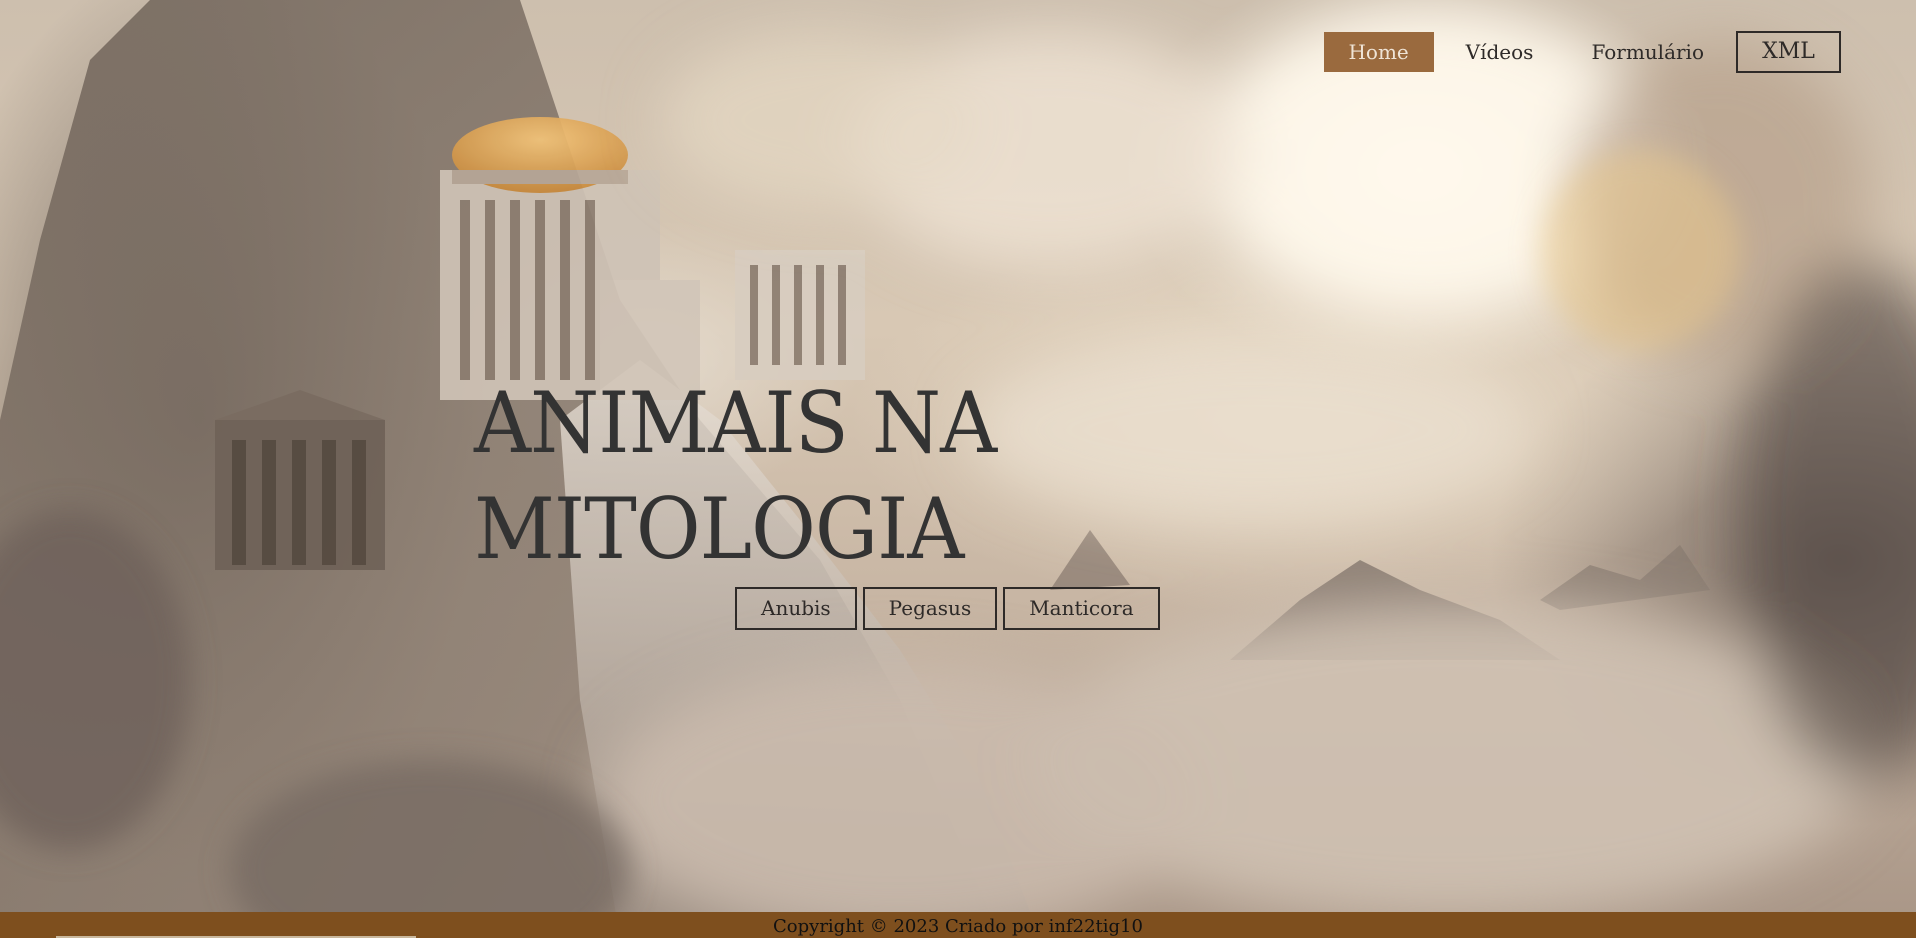  I want to click on nav-xml-link: XML, so click(1788, 52).